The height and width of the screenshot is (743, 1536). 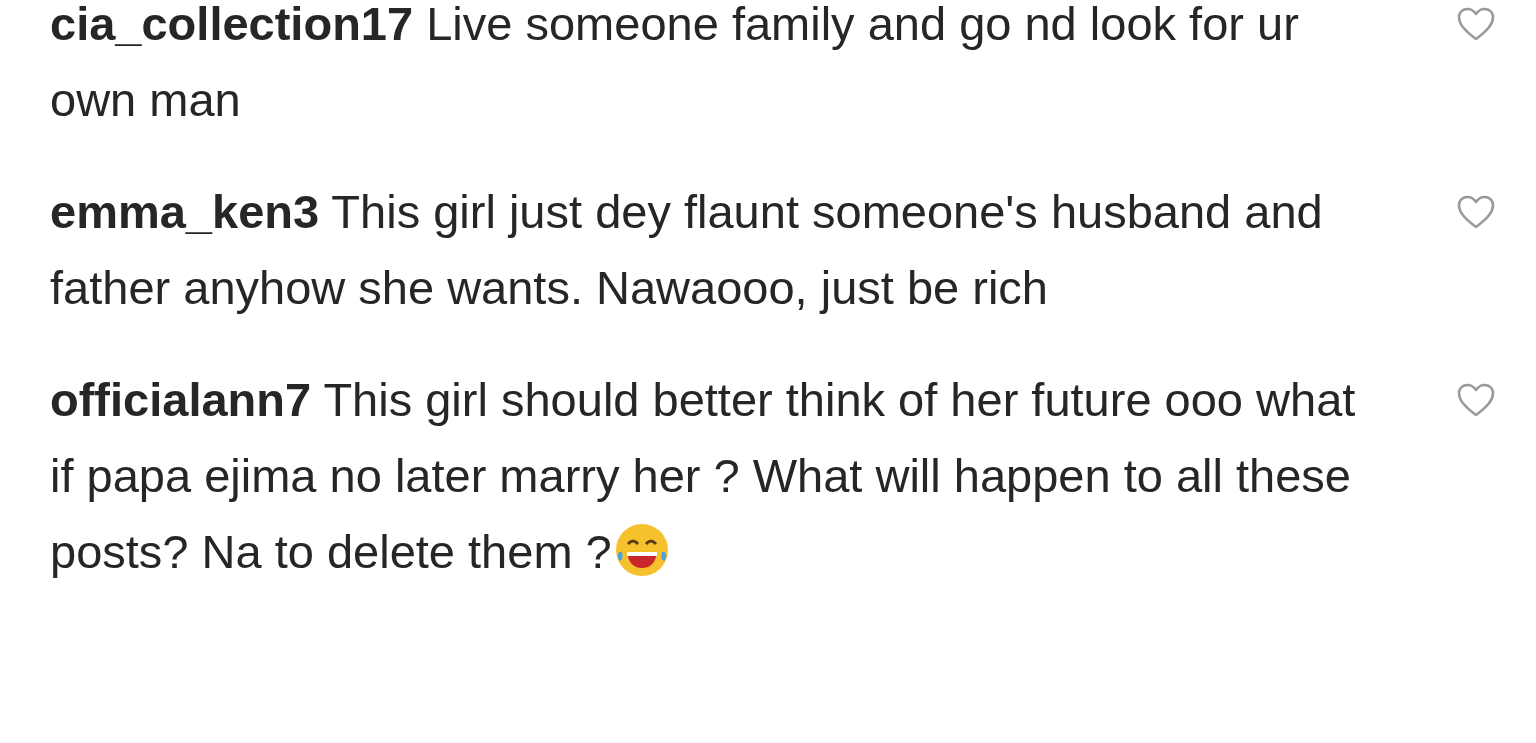 I want to click on laughing-emoji-icon, so click(x=641, y=550).